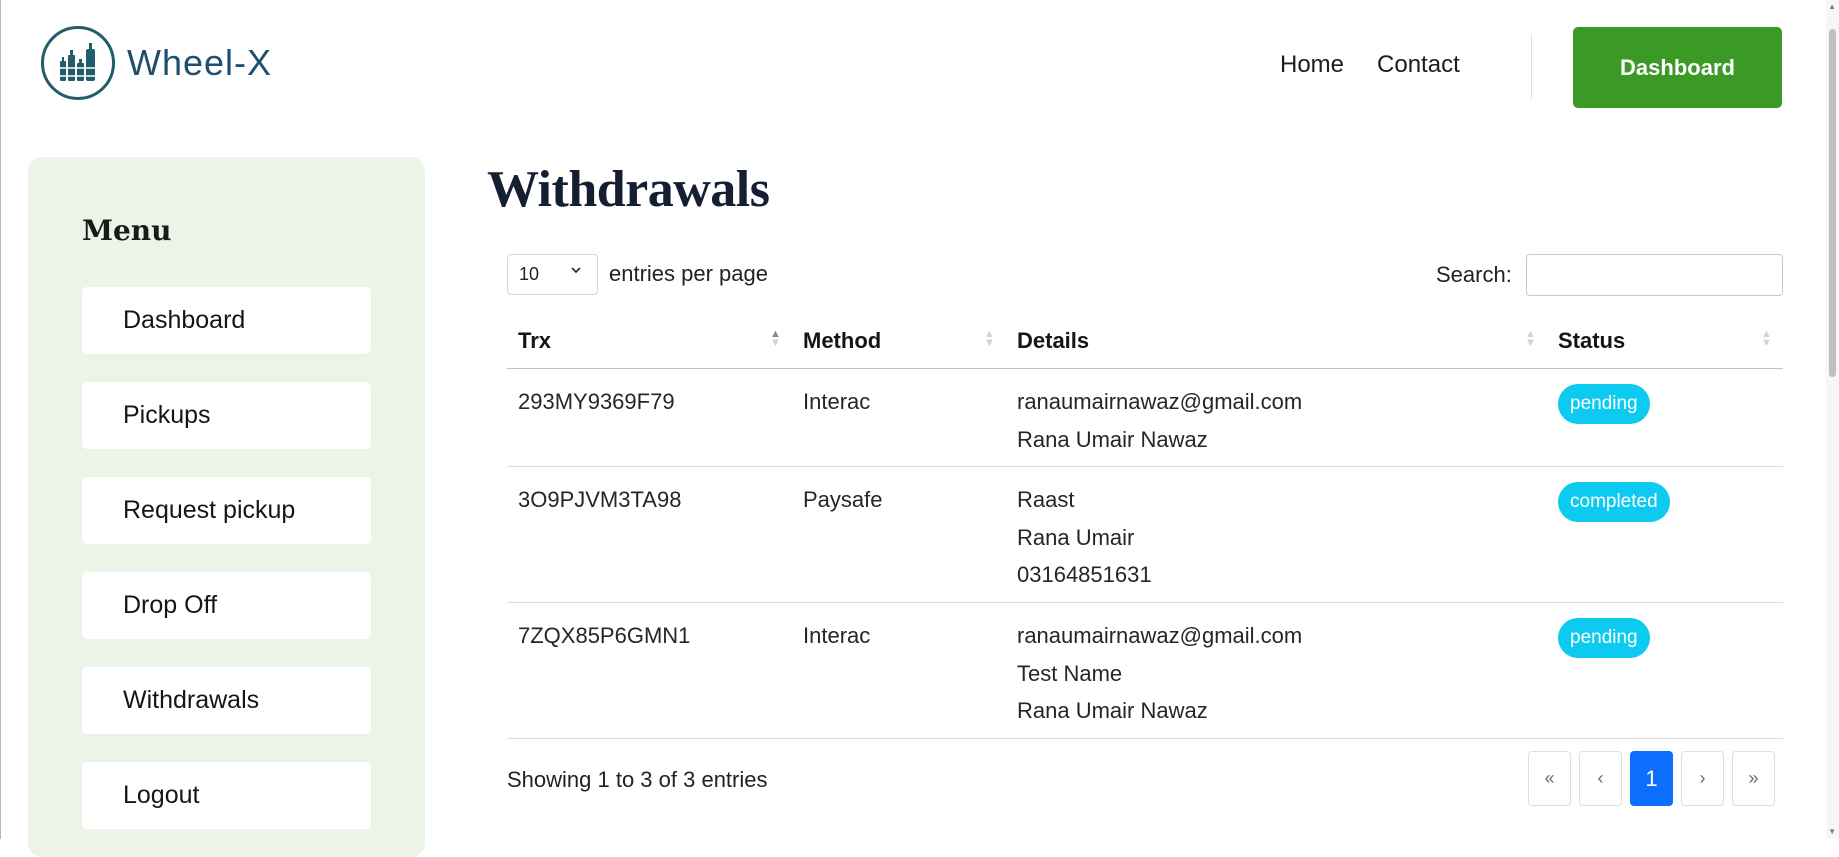 Image resolution: width=1839 pixels, height=857 pixels. Describe the element at coordinates (843, 499) in the screenshot. I see `cell-method: Paysafe` at that location.